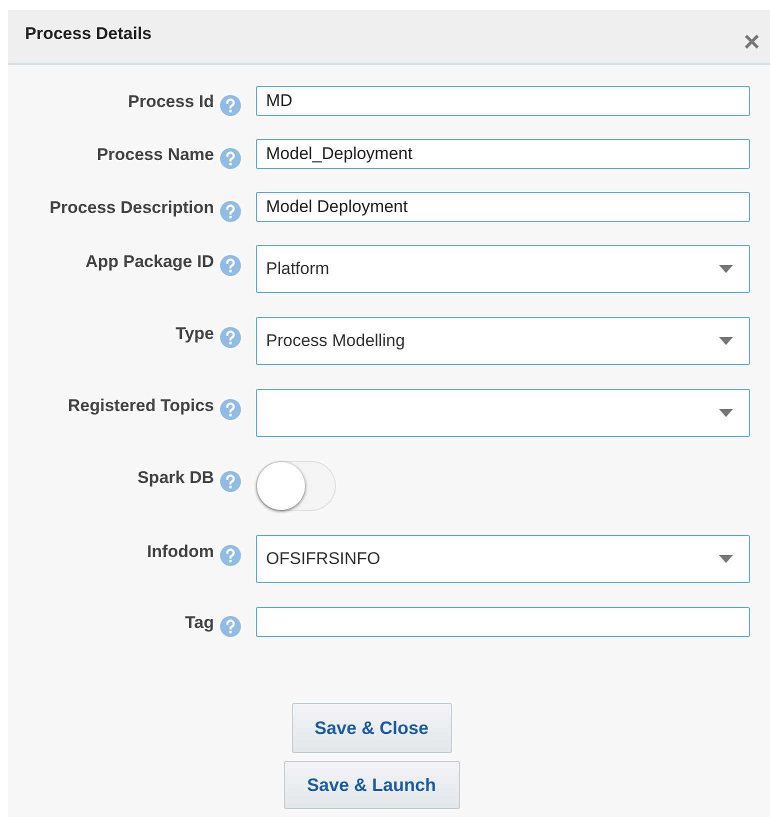  What do you see at coordinates (503, 622) in the screenshot?
I see `text-field` at bounding box center [503, 622].